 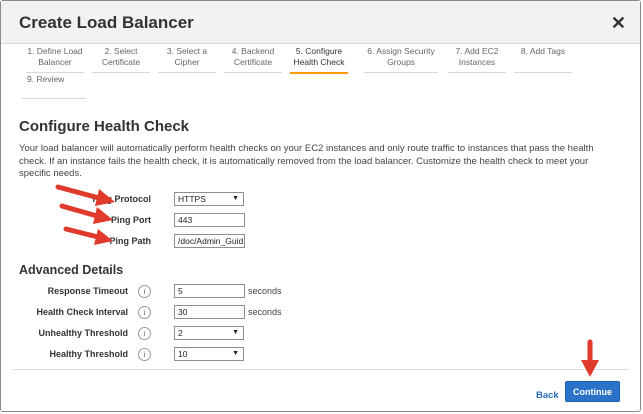 I want to click on step-label: 2. Select Certificate, so click(x=121, y=56).